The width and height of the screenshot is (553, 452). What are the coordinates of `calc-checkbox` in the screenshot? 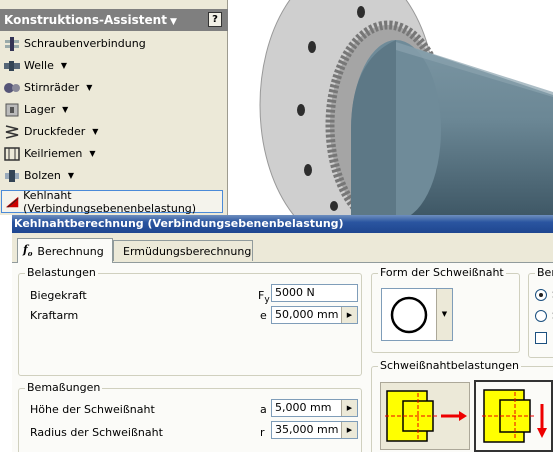 It's located at (541, 338).